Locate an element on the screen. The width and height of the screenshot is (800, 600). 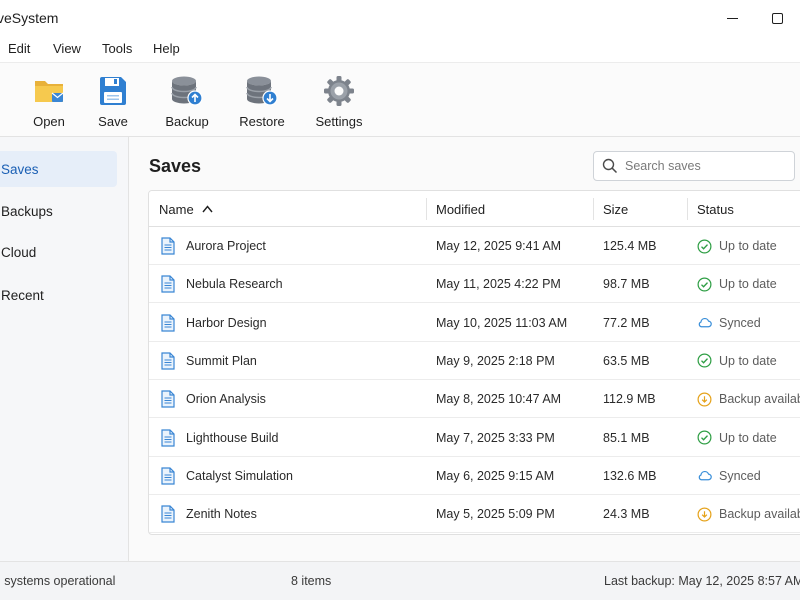
backup-button: Backup is located at coordinates (187, 100).